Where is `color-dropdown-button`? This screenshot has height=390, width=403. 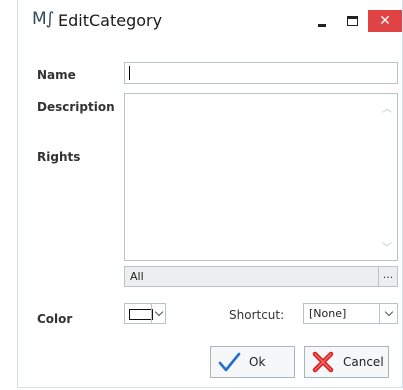 color-dropdown-button is located at coordinates (158, 313).